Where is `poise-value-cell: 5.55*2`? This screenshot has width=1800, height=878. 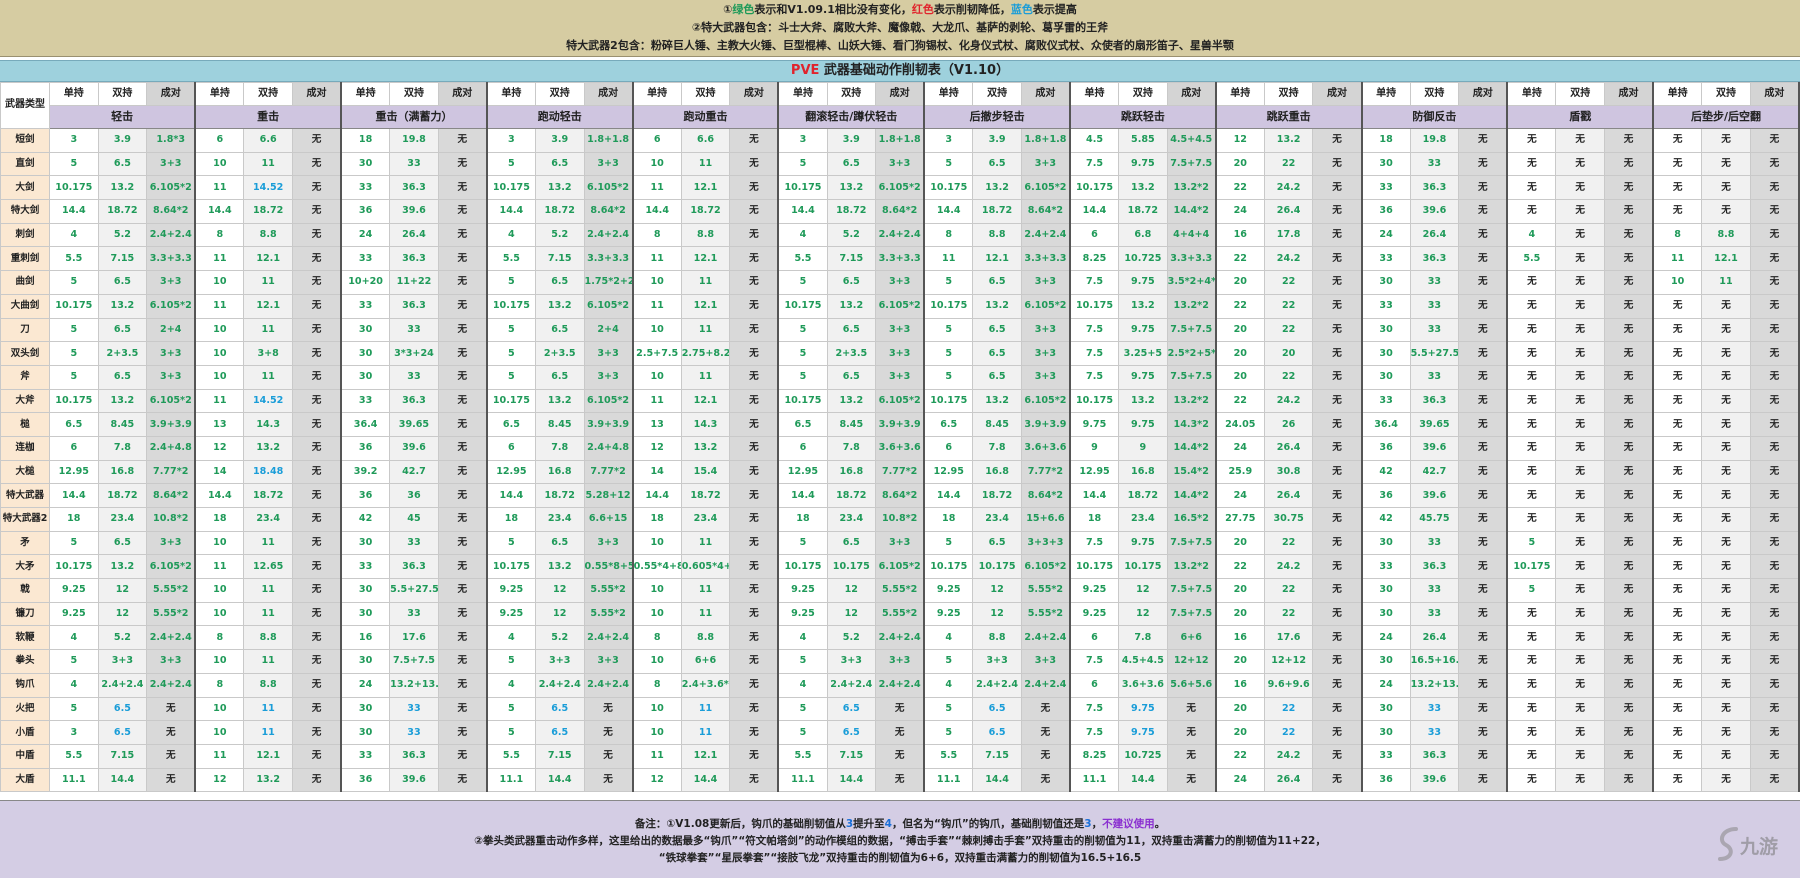 poise-value-cell: 5.55*2 is located at coordinates (900, 590).